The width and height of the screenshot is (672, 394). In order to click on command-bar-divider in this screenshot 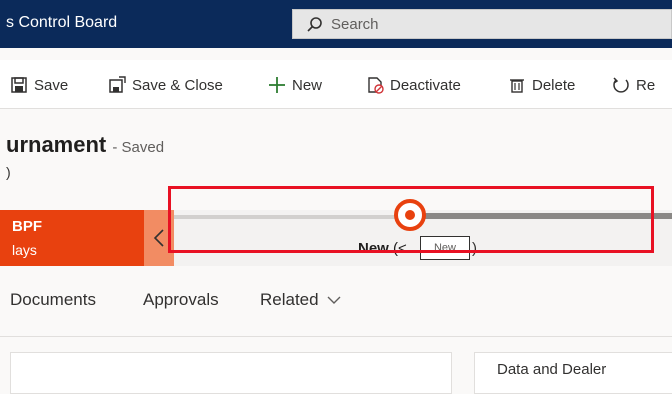, I will do `click(336, 108)`.